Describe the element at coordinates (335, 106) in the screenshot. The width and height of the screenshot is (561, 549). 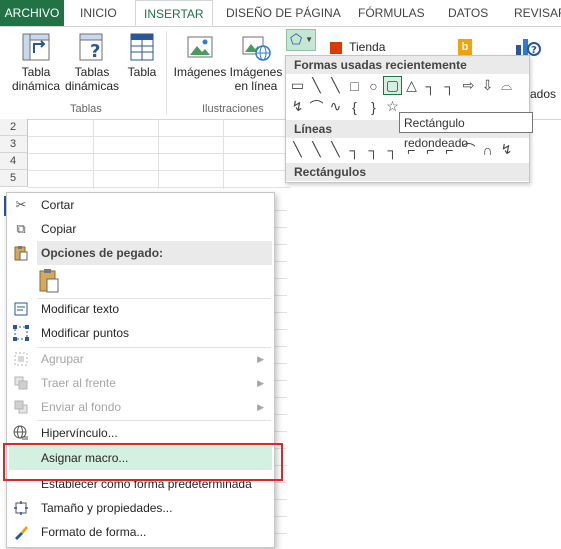
I see `curve-shape-icon: ∿` at that location.